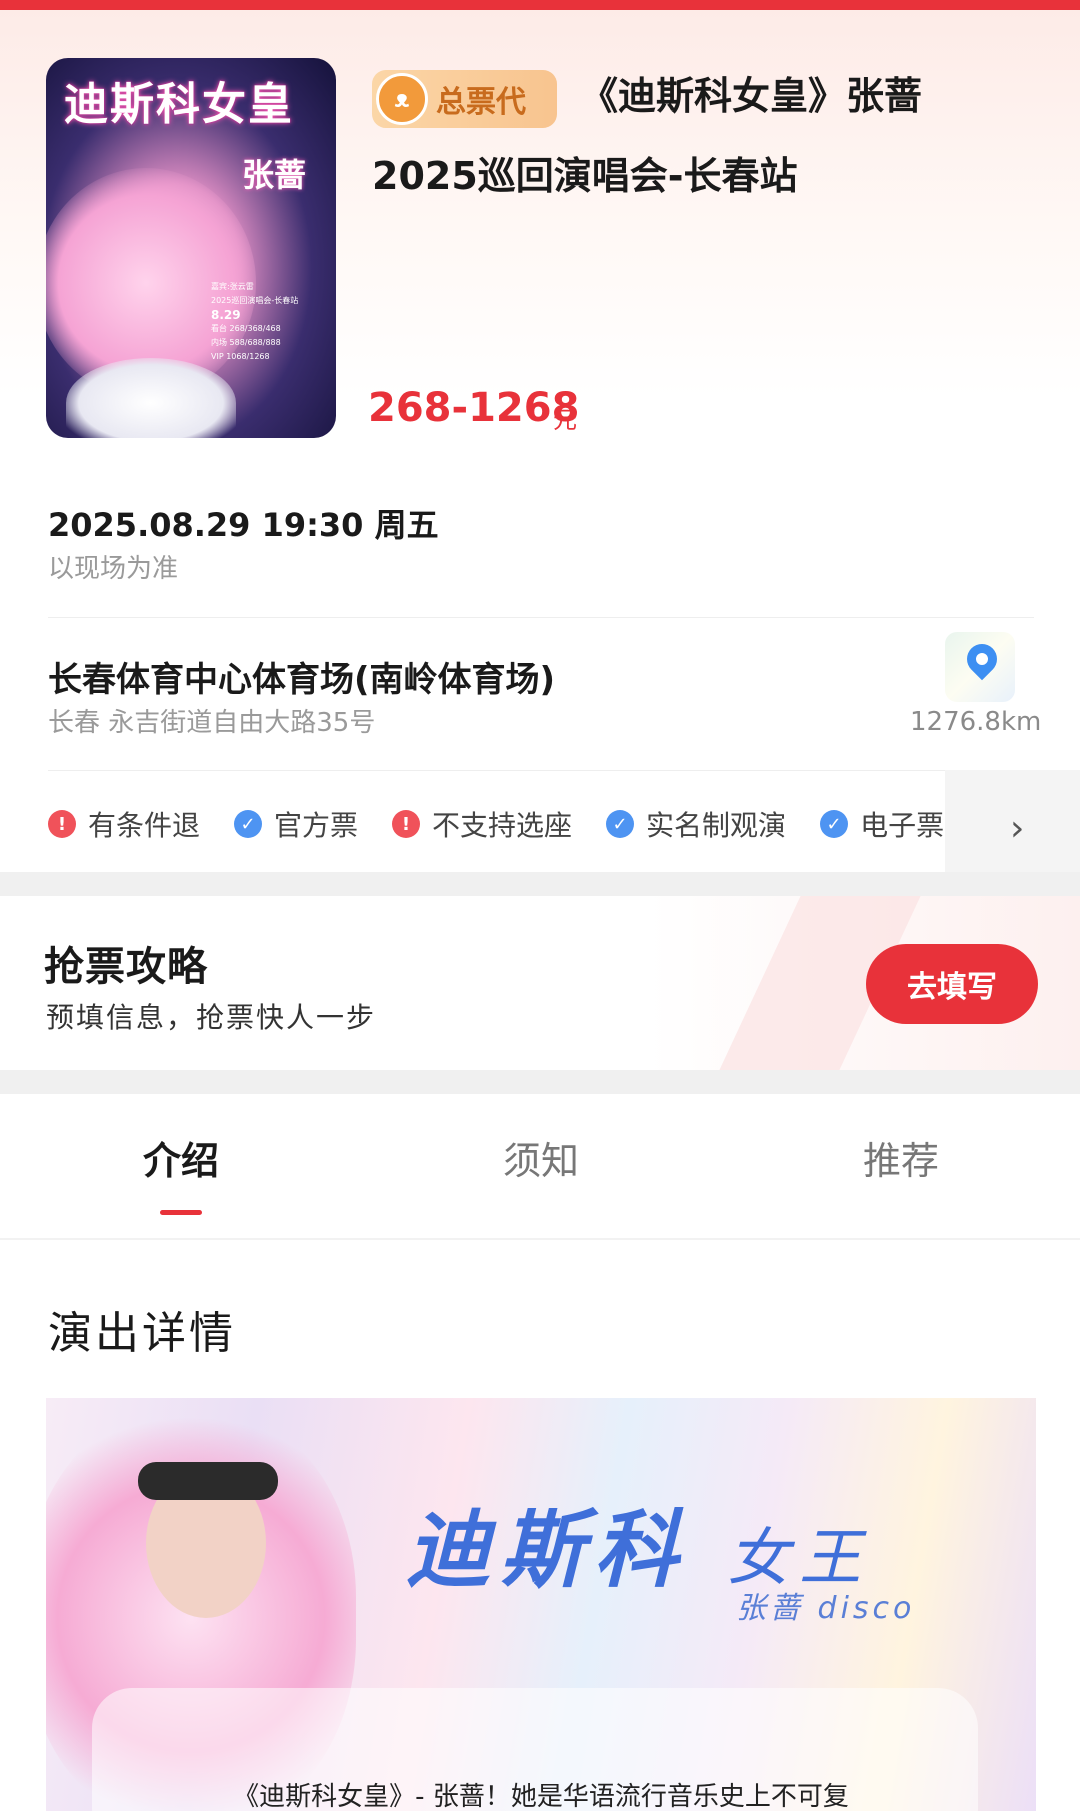  I want to click on price-unit: 元, so click(565, 420).